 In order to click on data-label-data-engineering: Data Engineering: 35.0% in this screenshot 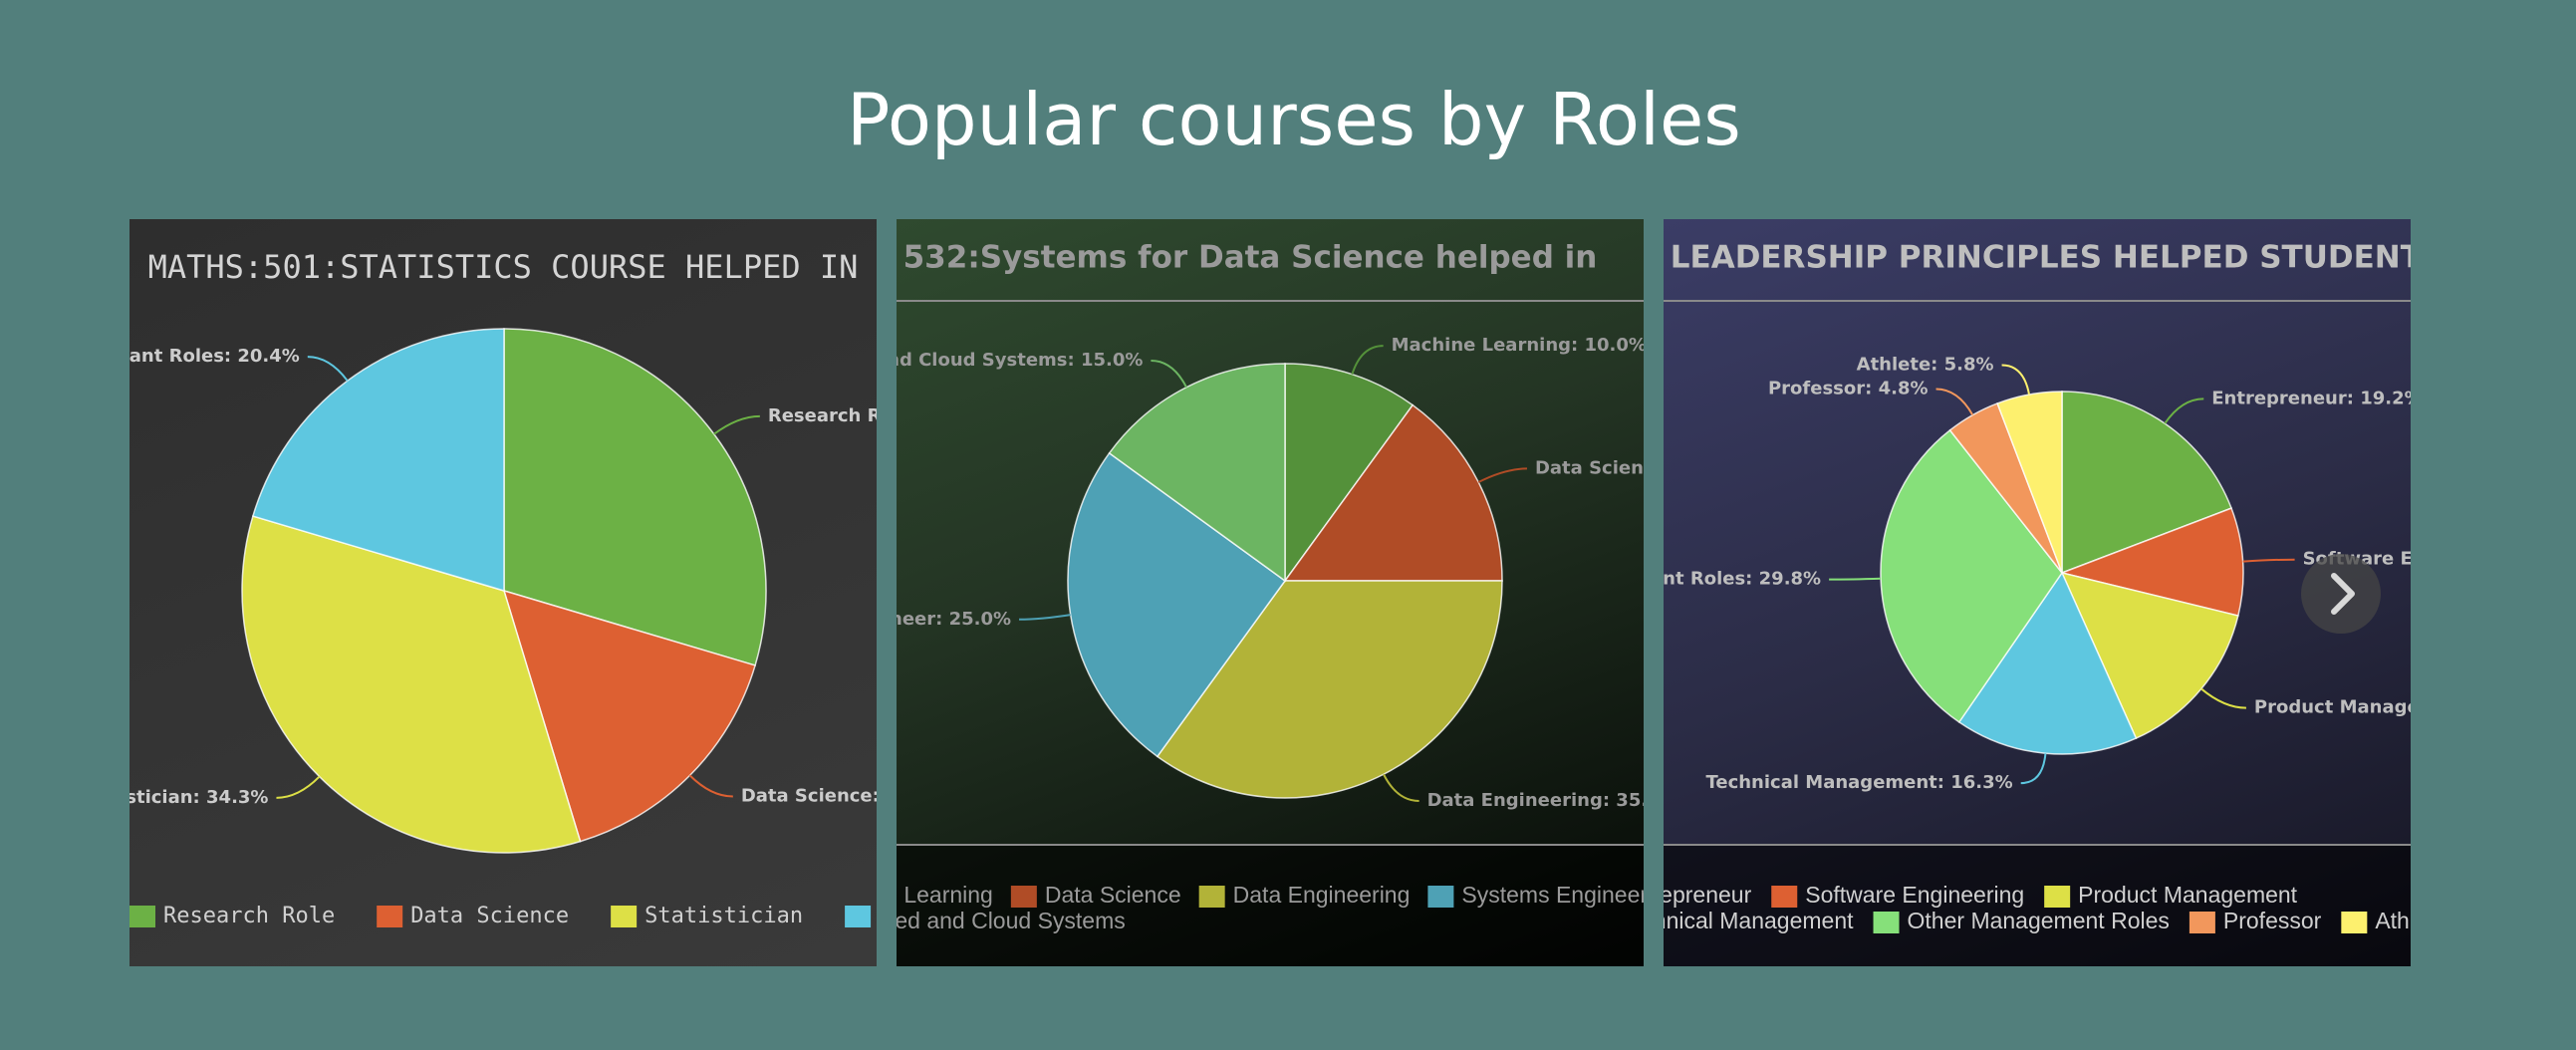, I will do `click(1535, 800)`.